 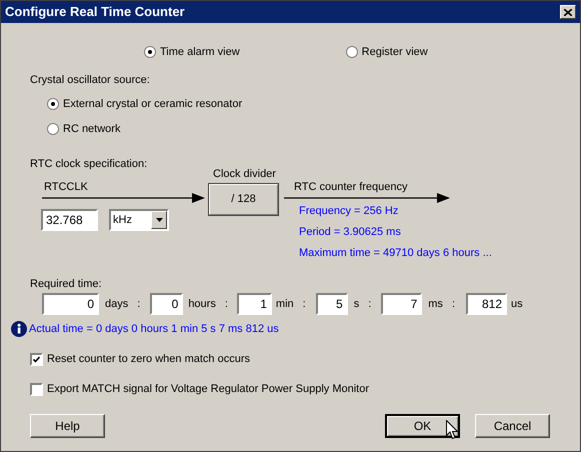 What do you see at coordinates (332, 304) in the screenshot?
I see `time-field: 5` at bounding box center [332, 304].